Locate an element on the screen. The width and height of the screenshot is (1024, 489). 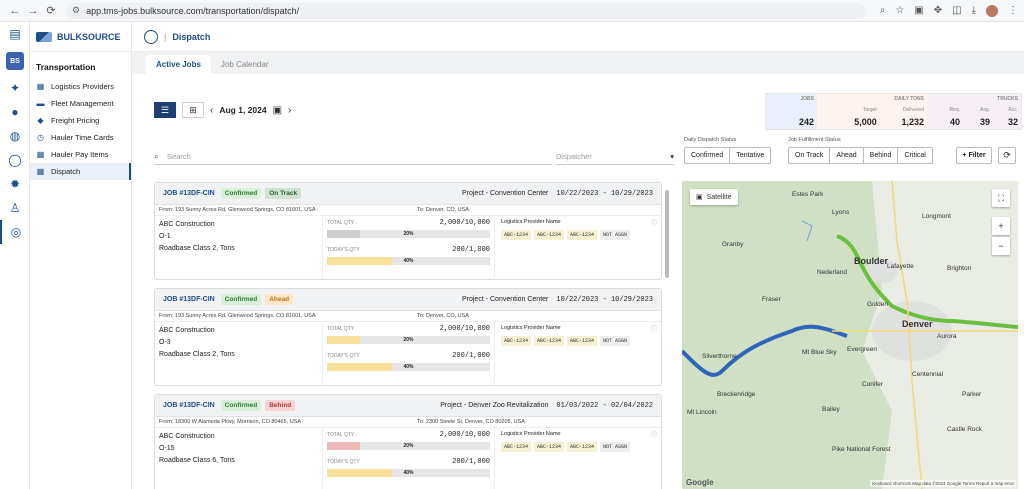
map-label: Nederland is located at coordinates (832, 272).